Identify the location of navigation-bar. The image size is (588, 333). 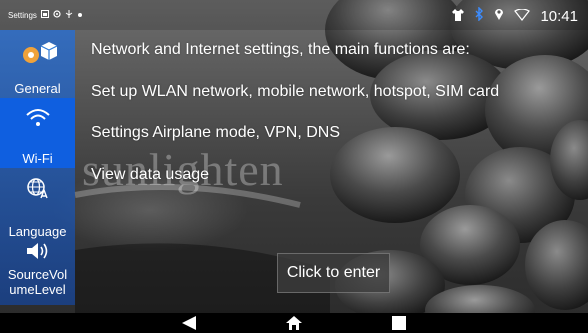
(294, 323).